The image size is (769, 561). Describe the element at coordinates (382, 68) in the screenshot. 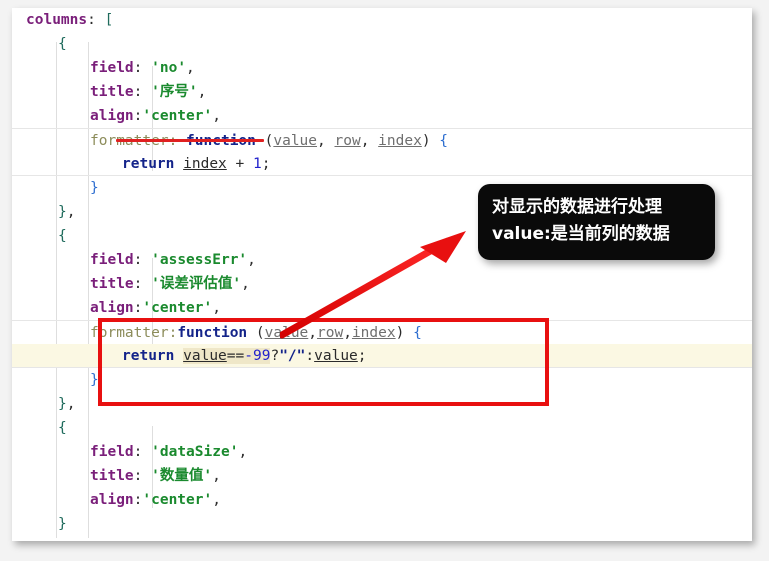

I see `code-line: field: 'no',` at that location.